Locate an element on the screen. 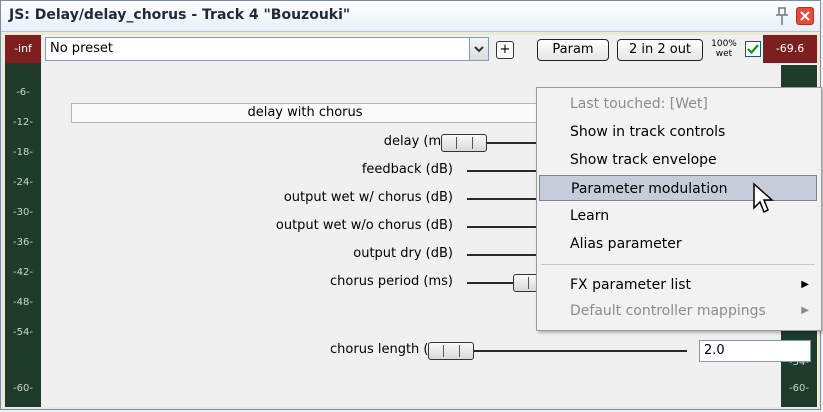 The height and width of the screenshot is (412, 823). vu-tick: -24- is located at coordinates (23, 182).